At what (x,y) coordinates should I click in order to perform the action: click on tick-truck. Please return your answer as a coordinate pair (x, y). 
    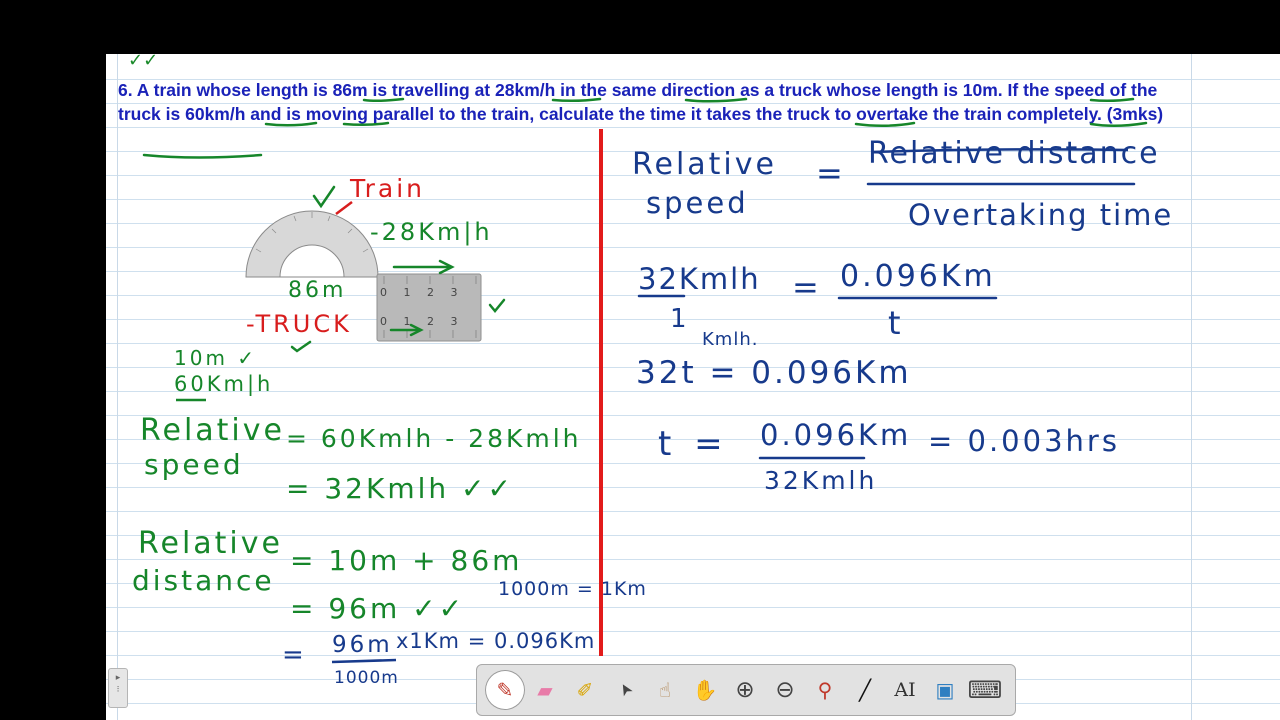
    Looking at the image, I should click on (301, 346).